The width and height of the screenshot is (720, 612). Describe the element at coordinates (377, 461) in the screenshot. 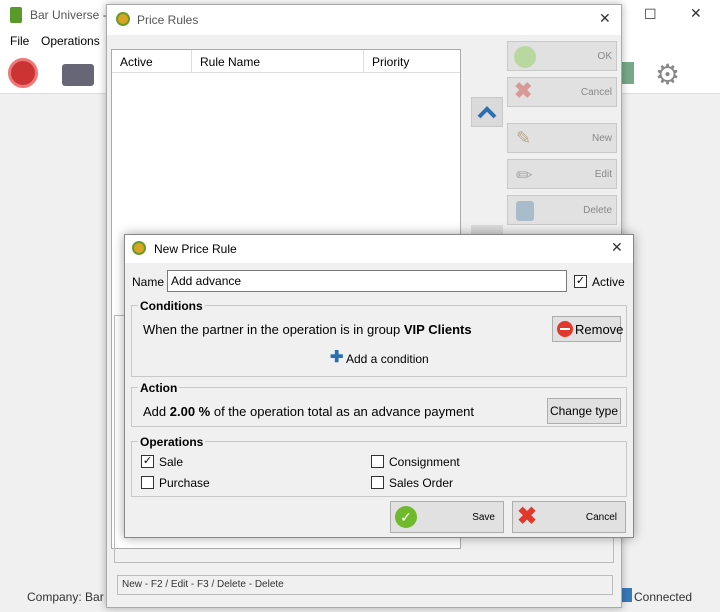

I see `consignment-checkbox` at that location.